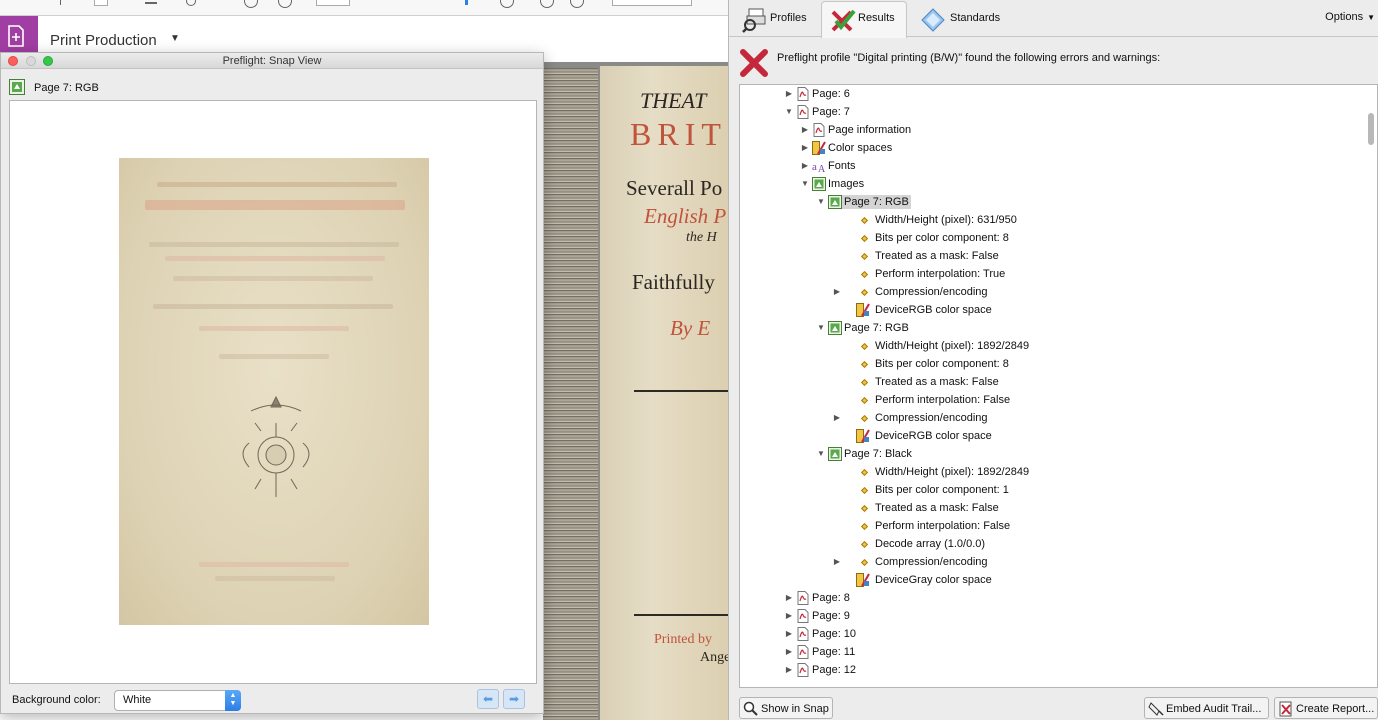 This screenshot has height=720, width=1378. I want to click on zoom-field, so click(652, 3).